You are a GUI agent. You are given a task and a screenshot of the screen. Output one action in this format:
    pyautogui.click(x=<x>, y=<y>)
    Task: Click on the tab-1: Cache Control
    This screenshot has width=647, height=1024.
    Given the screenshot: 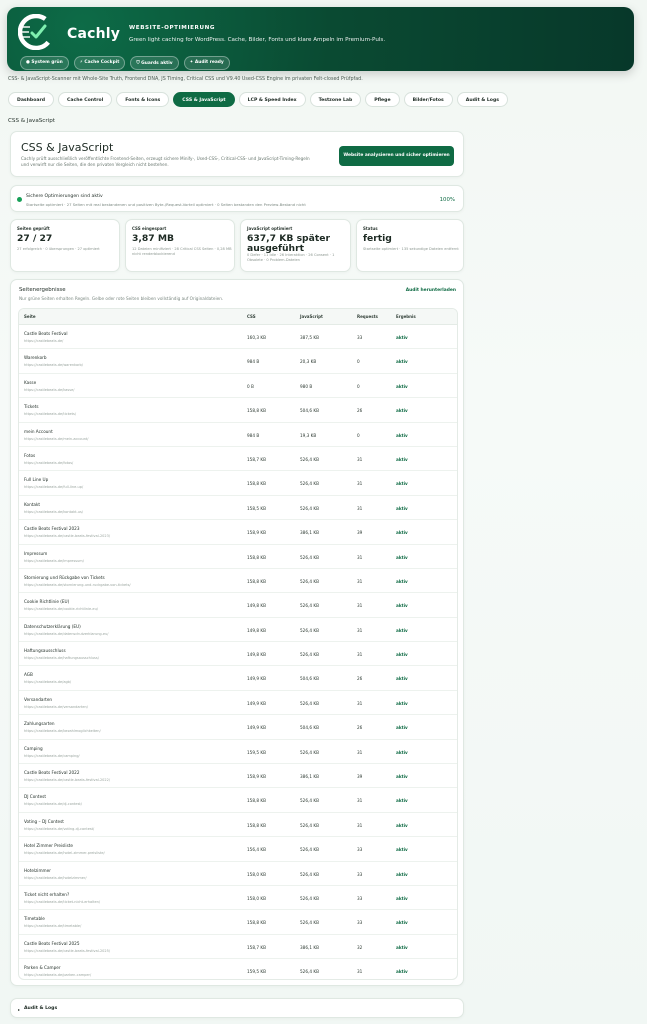 What is the action you would take?
    pyautogui.click(x=85, y=99)
    